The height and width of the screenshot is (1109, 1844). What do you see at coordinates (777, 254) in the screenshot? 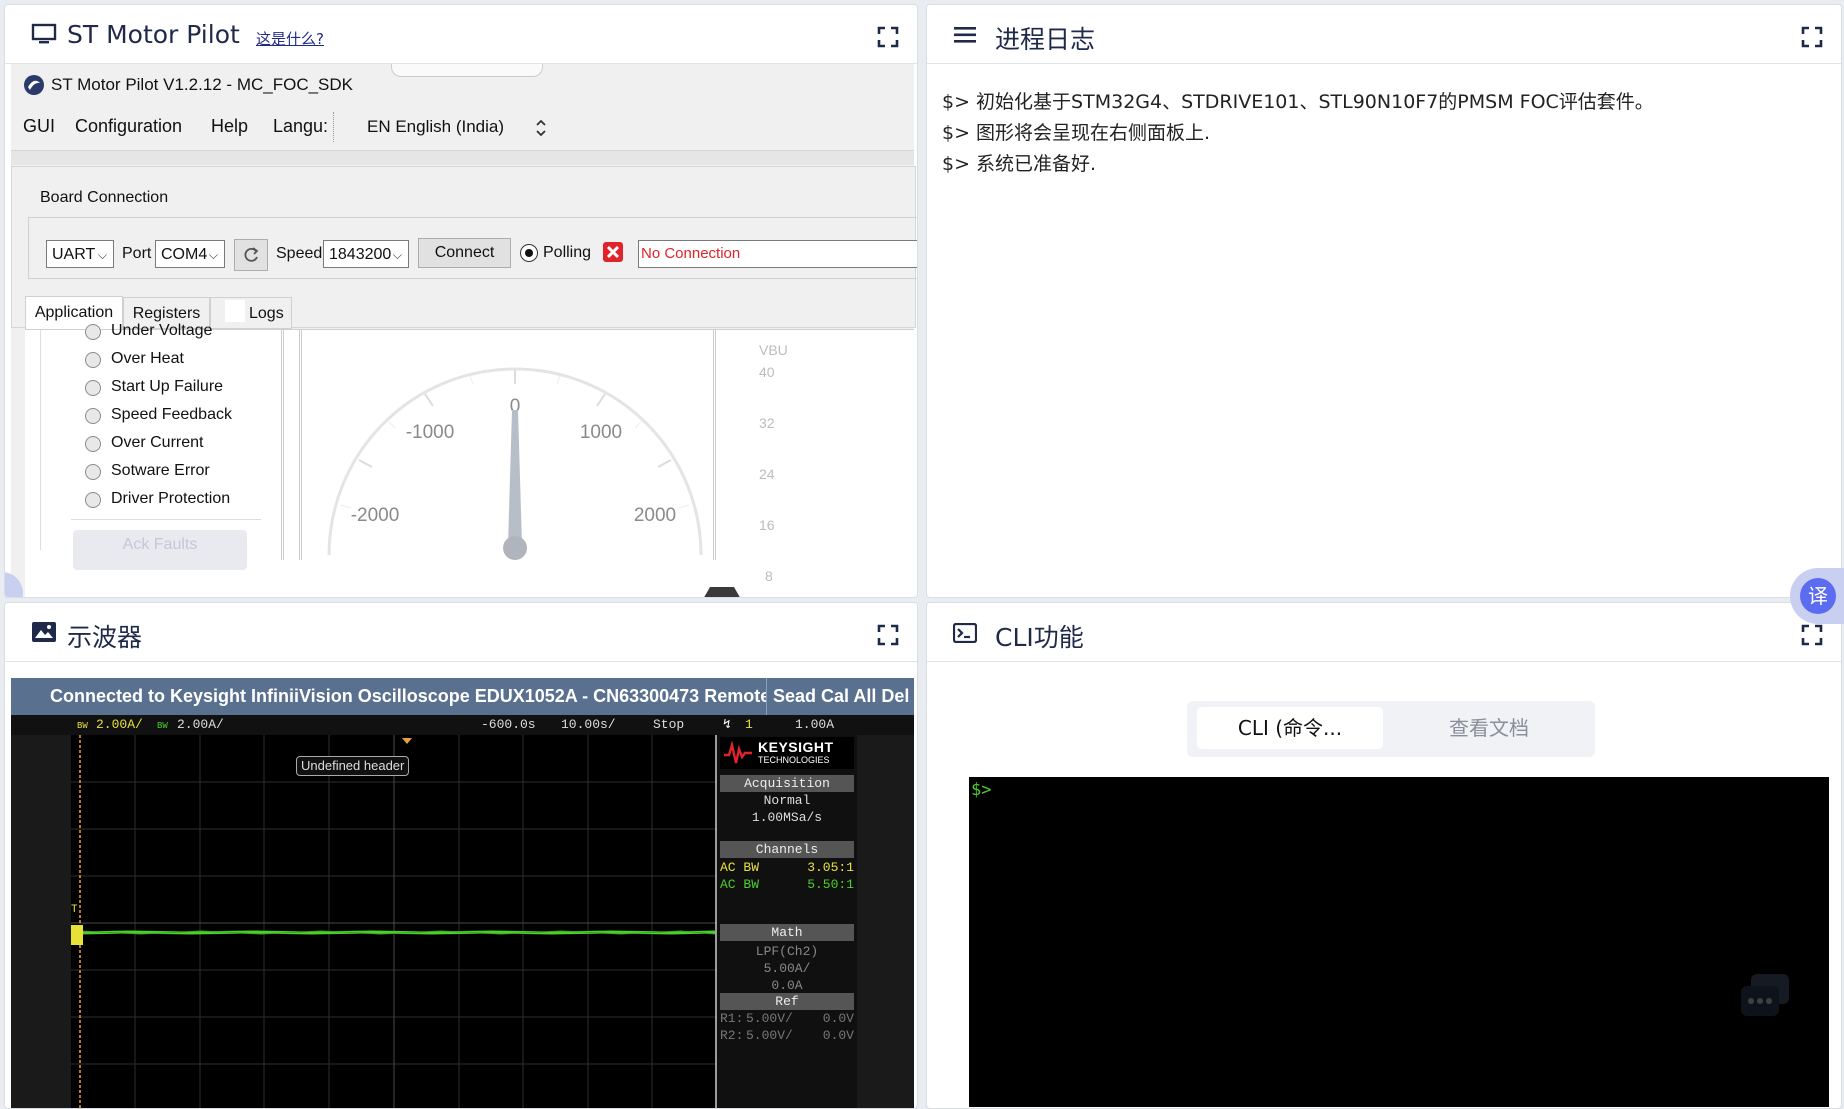
I see `connection-status-field: No Connection` at bounding box center [777, 254].